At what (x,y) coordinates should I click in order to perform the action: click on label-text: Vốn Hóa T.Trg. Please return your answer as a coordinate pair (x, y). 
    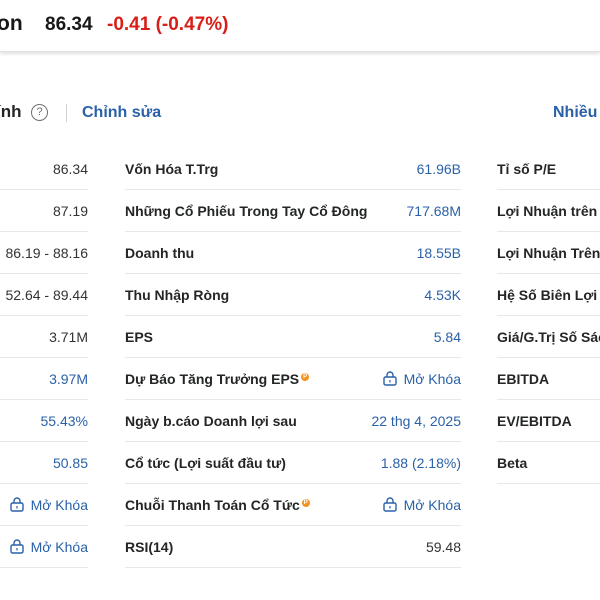
    Looking at the image, I should click on (172, 168).